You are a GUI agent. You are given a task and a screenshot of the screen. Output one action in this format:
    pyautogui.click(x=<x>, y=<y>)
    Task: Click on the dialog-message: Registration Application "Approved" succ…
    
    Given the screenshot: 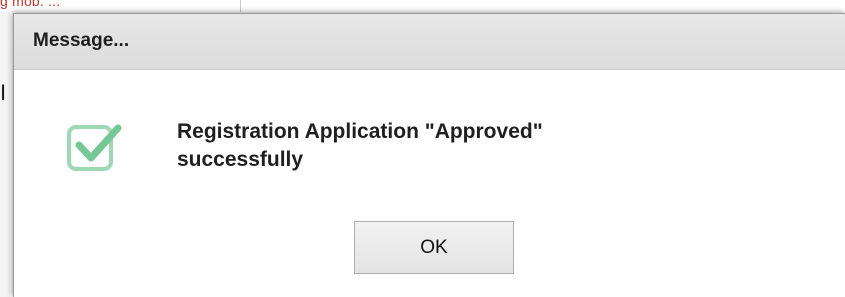 What is the action you would take?
    pyautogui.click(x=477, y=146)
    